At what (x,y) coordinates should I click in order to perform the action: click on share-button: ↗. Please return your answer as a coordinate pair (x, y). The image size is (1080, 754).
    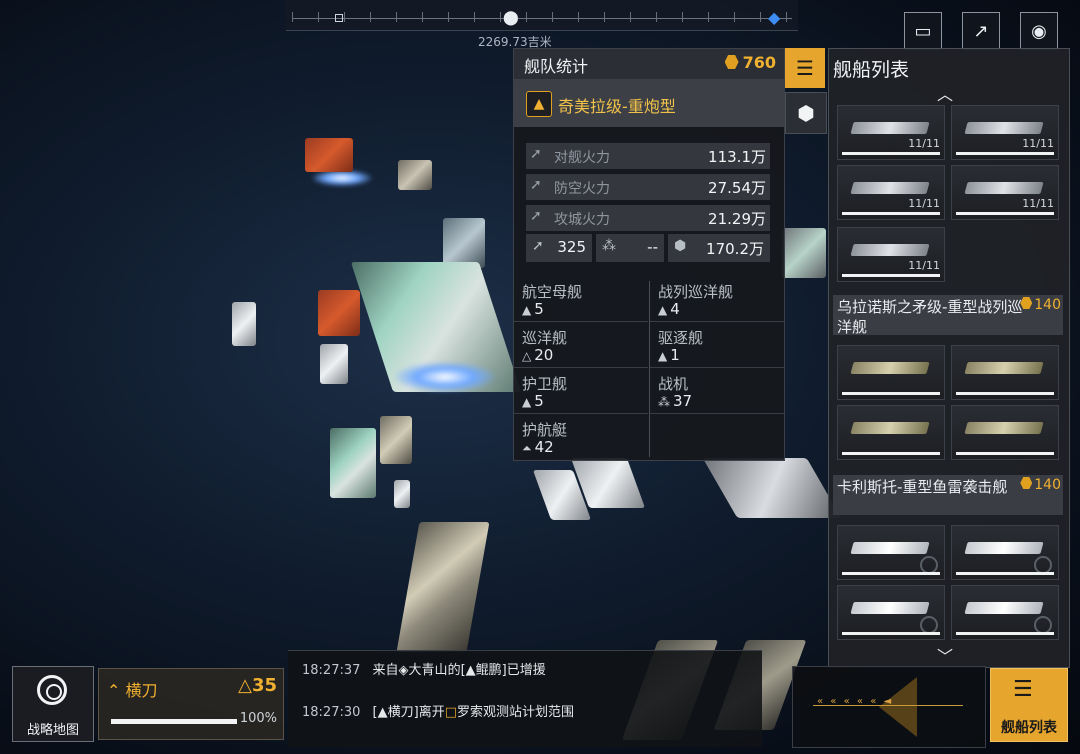
    Looking at the image, I should click on (981, 31).